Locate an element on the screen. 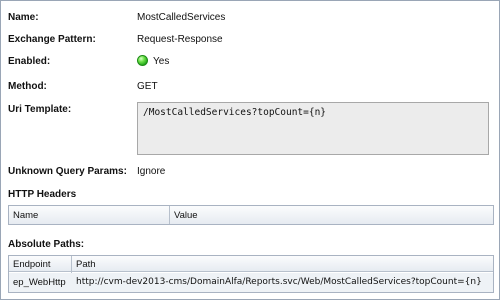 Image resolution: width=500 pixels, height=300 pixels. uri-template-field: /MostCalledServices?topCount={n} is located at coordinates (313, 128).